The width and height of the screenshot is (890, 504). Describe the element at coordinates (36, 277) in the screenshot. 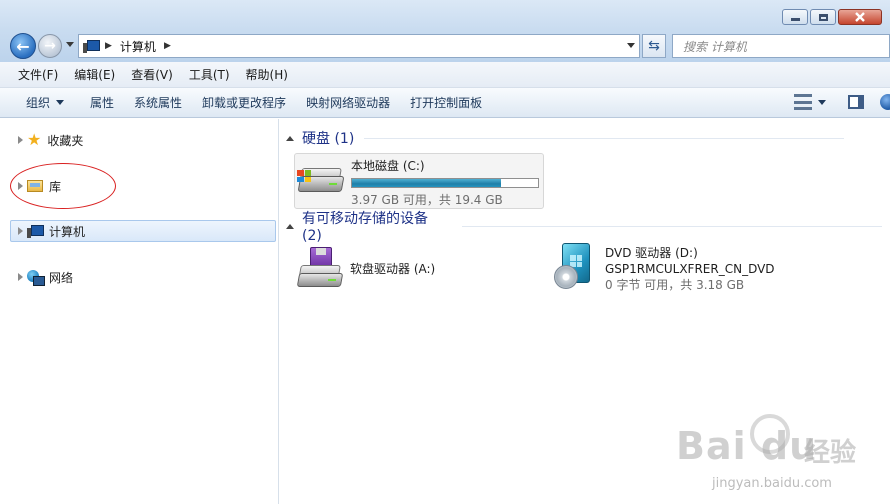

I see `network-icon` at that location.